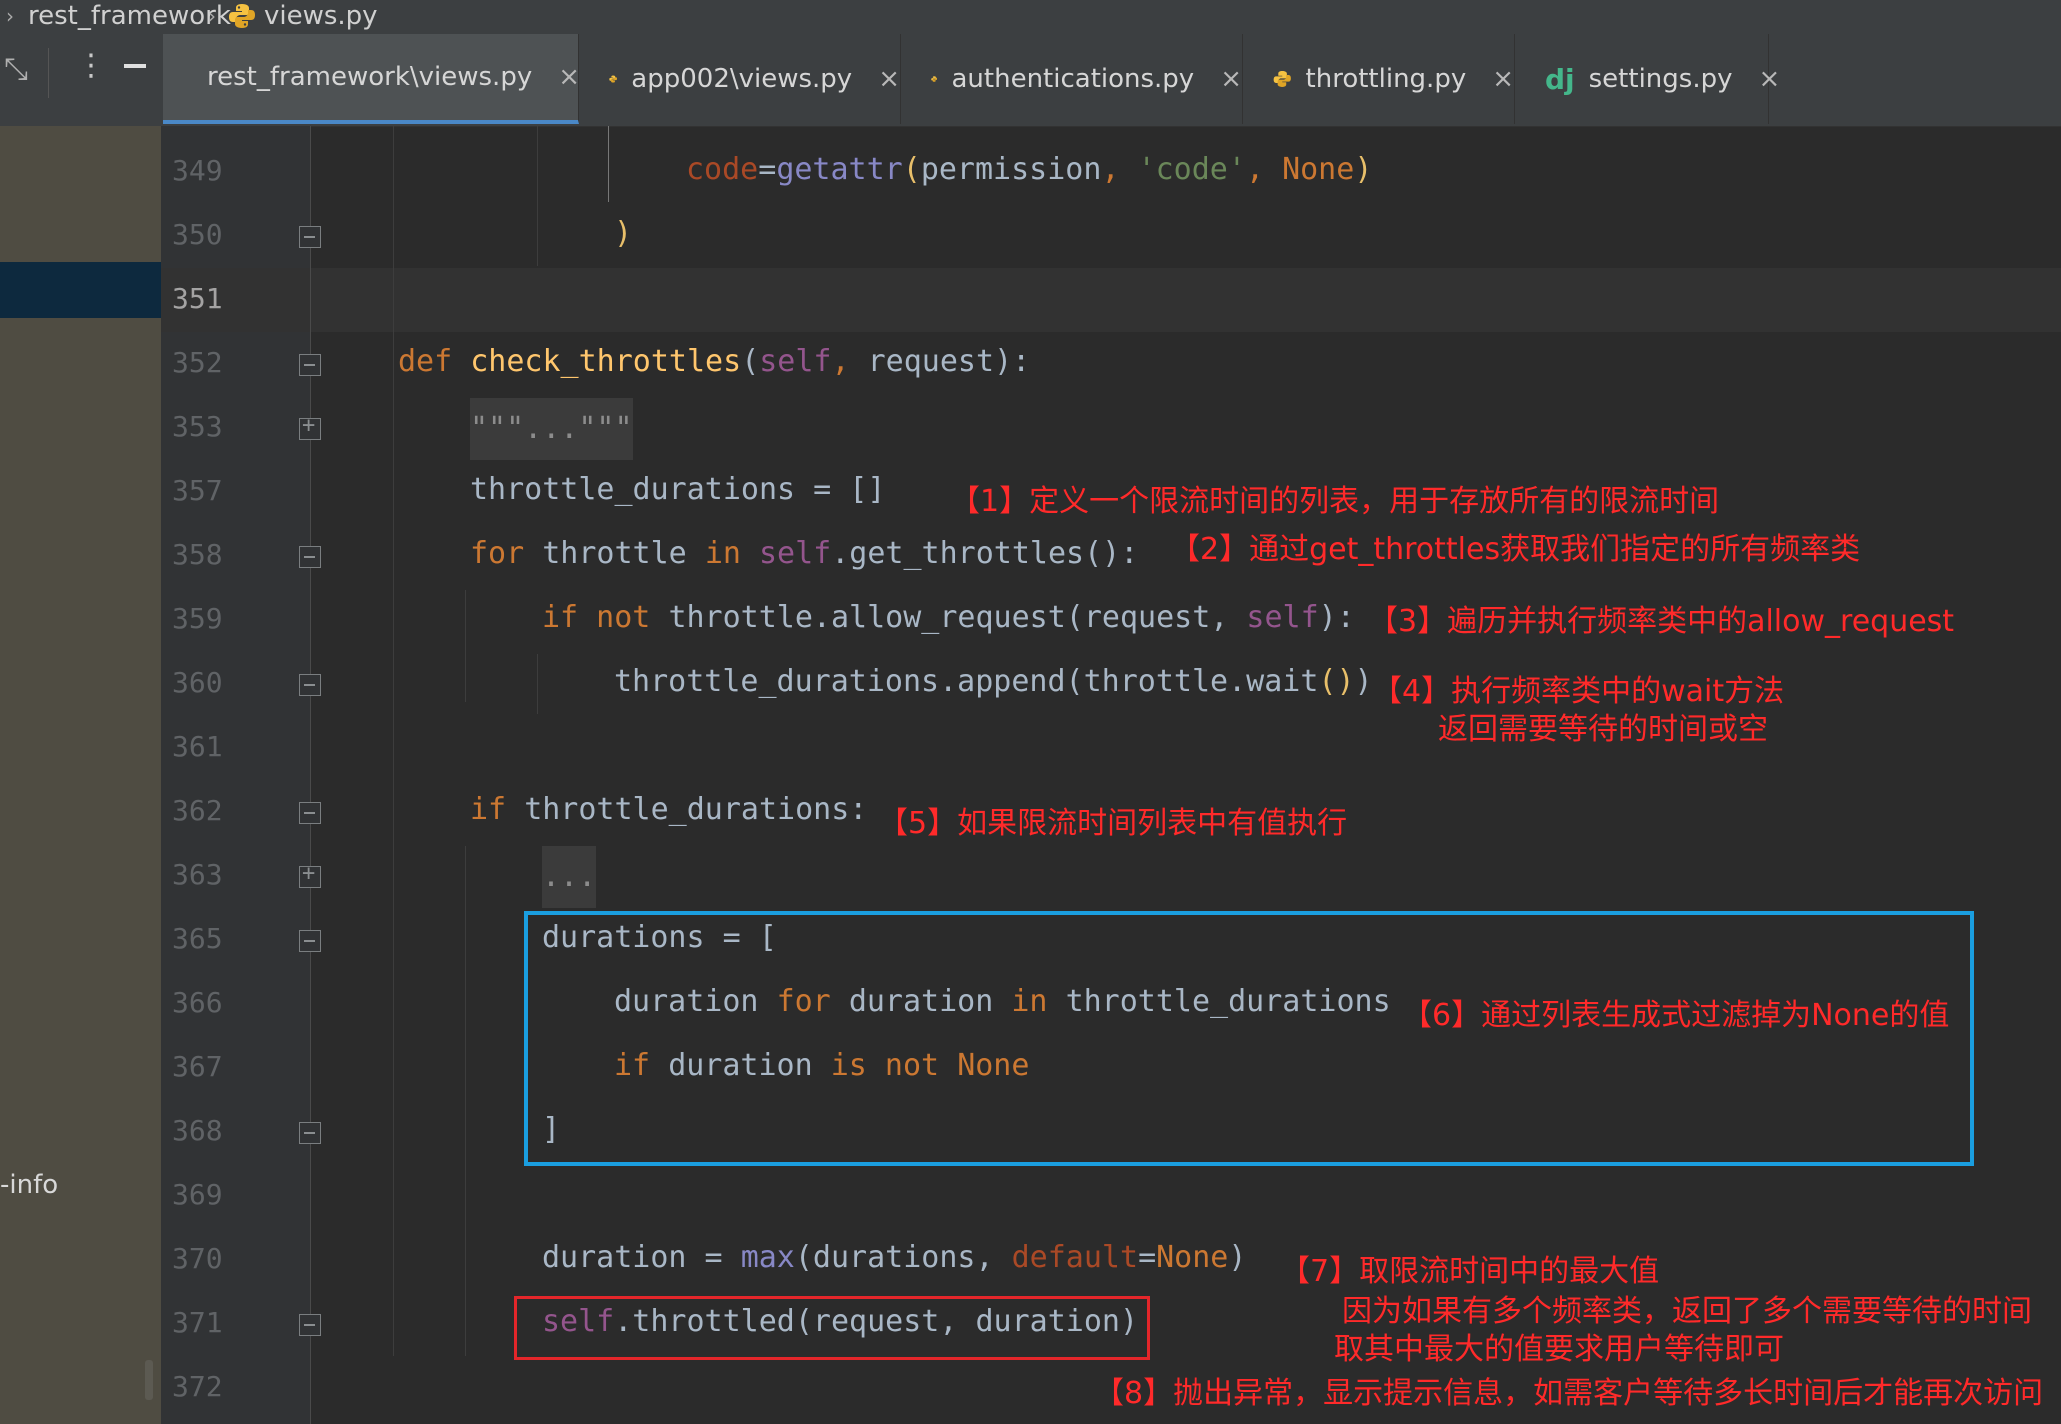 The image size is (2061, 1424). What do you see at coordinates (207, 170) in the screenshot?
I see `line-number: 349` at bounding box center [207, 170].